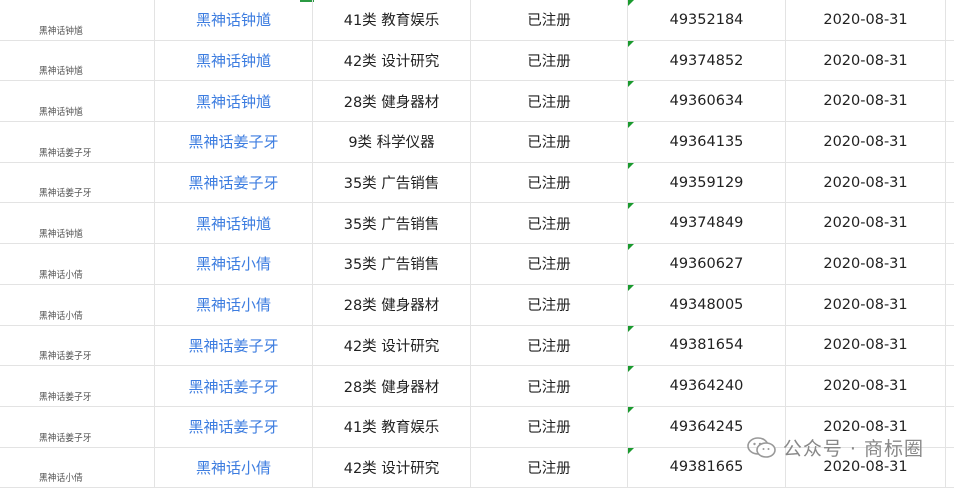  Describe the element at coordinates (707, 101) in the screenshot. I see `registration-number-cell: 49360634` at that location.